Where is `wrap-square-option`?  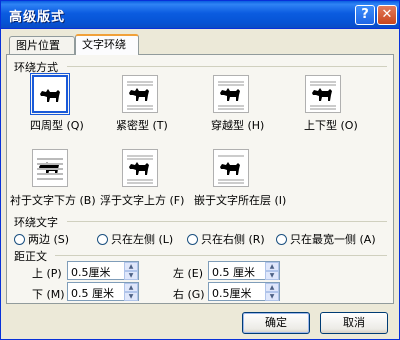 wrap-square-option is located at coordinates (50, 94).